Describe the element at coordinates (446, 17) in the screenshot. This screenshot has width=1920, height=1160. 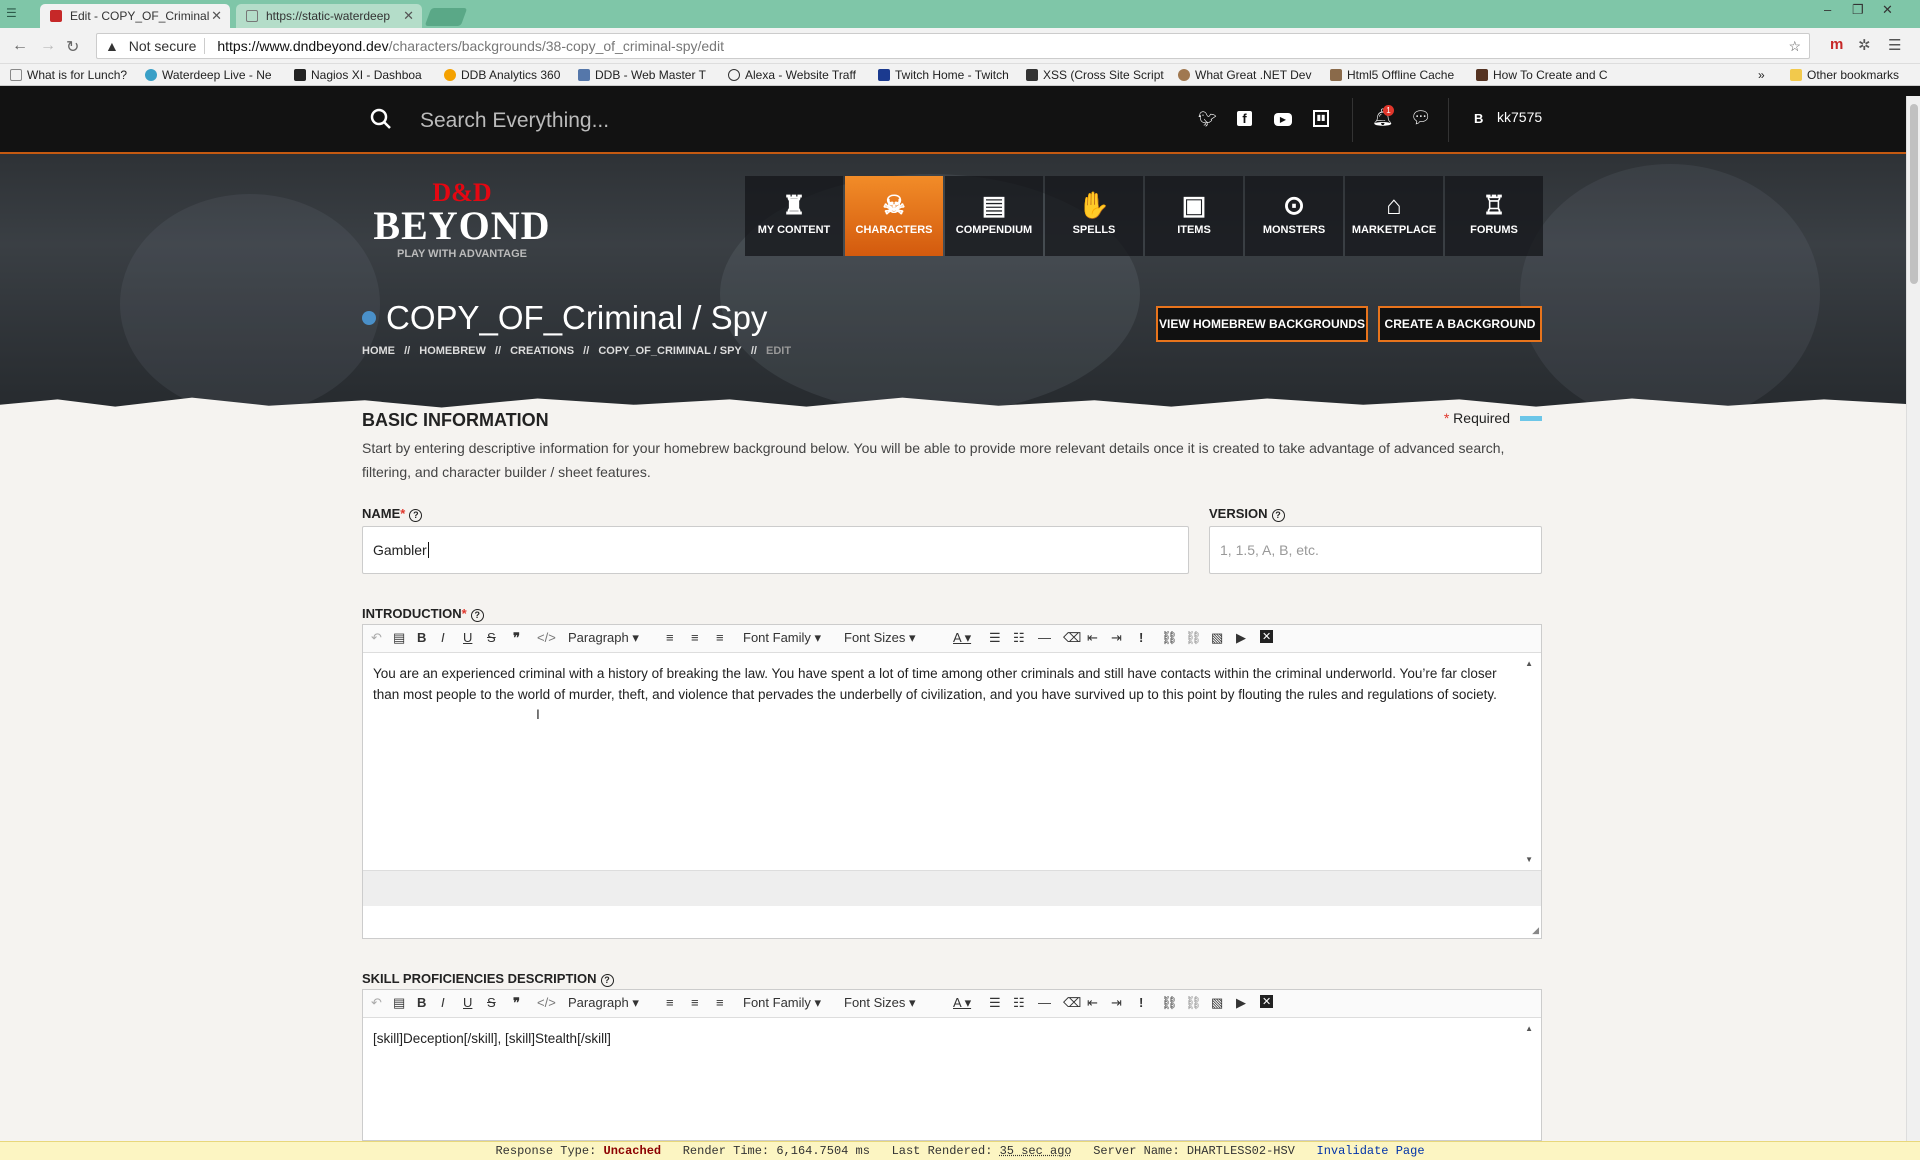
I see `new-tab-button` at that location.